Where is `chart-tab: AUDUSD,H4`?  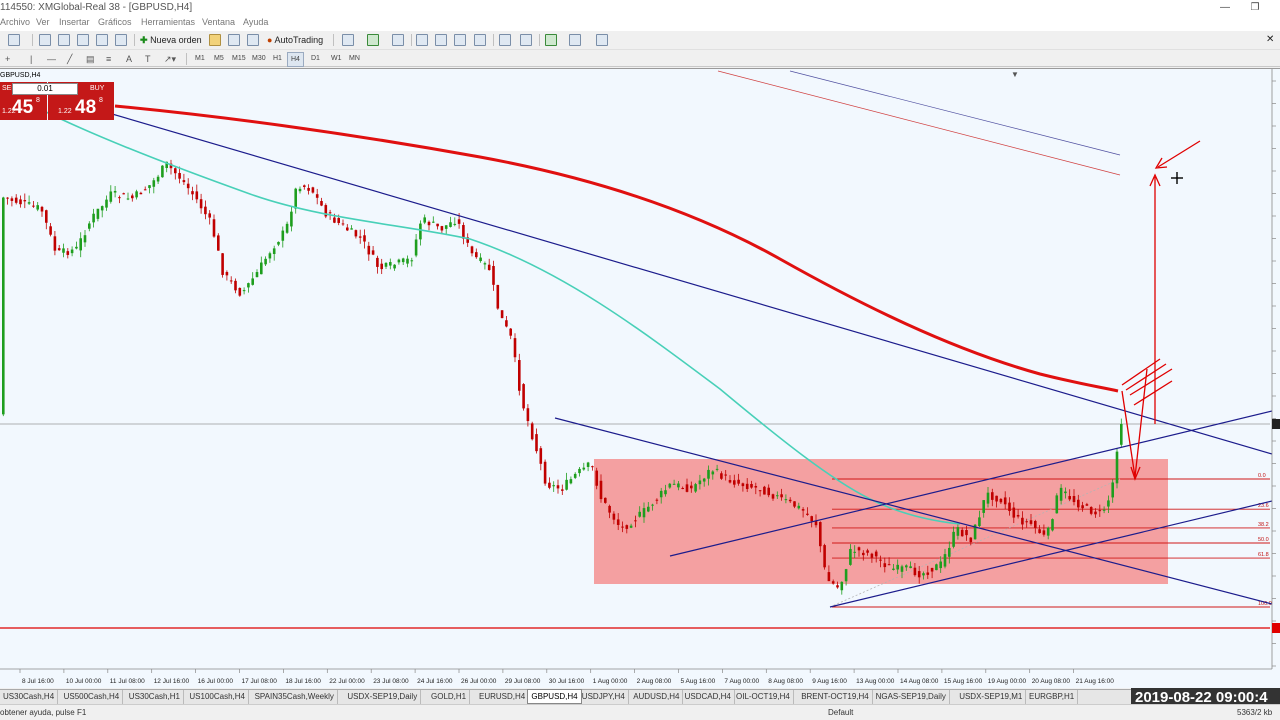 chart-tab: AUDUSD,H4 is located at coordinates (657, 697).